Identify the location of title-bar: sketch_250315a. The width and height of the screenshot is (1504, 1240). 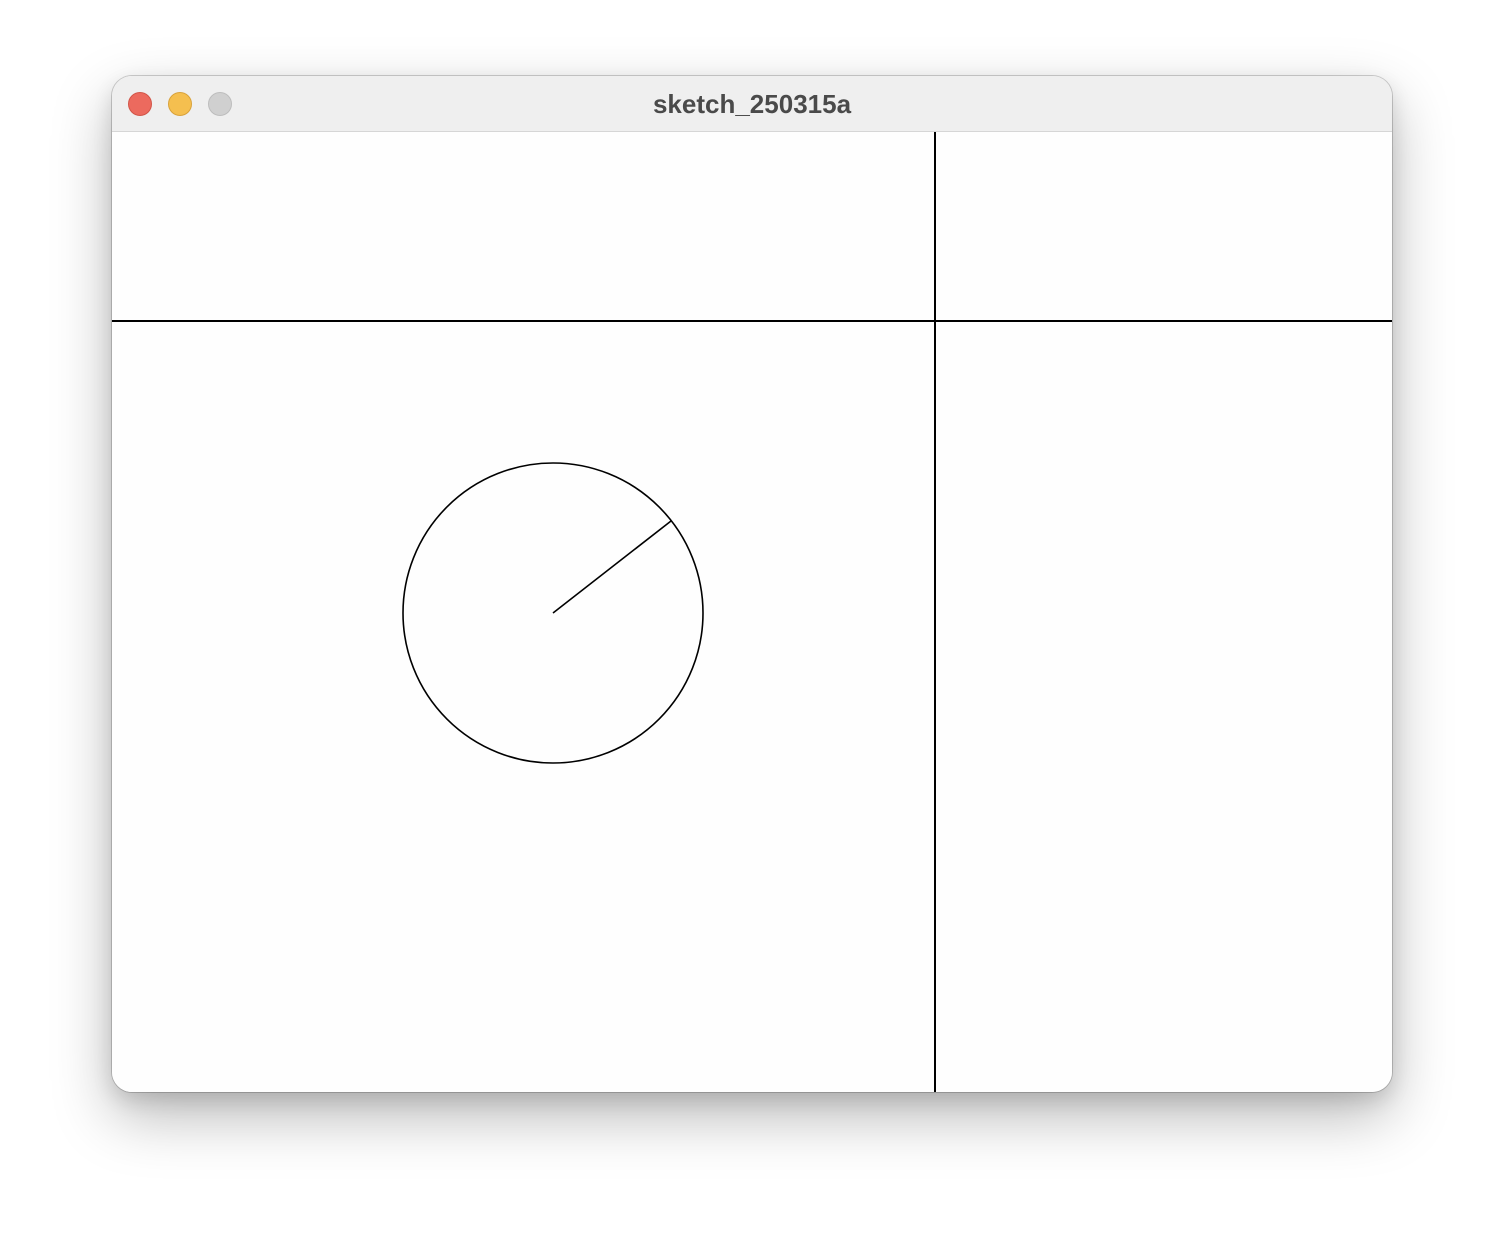
(752, 104).